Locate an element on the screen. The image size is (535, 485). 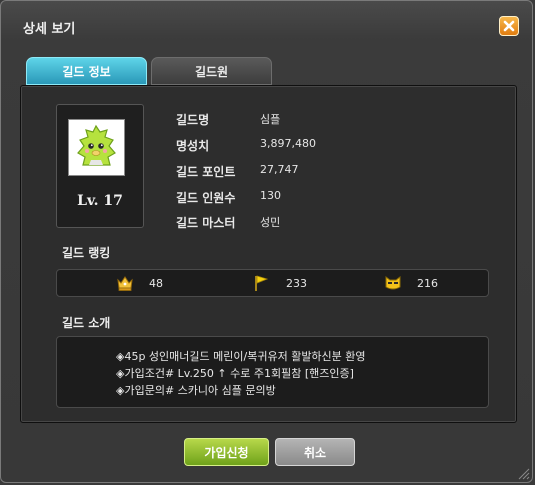
close-button is located at coordinates (509, 26).